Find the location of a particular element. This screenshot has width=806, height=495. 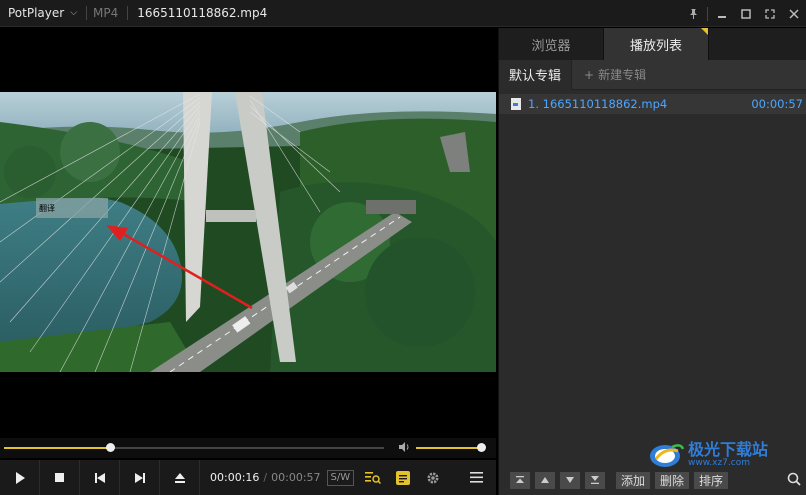

new-album-button: + 新建专辑 is located at coordinates (609, 74).